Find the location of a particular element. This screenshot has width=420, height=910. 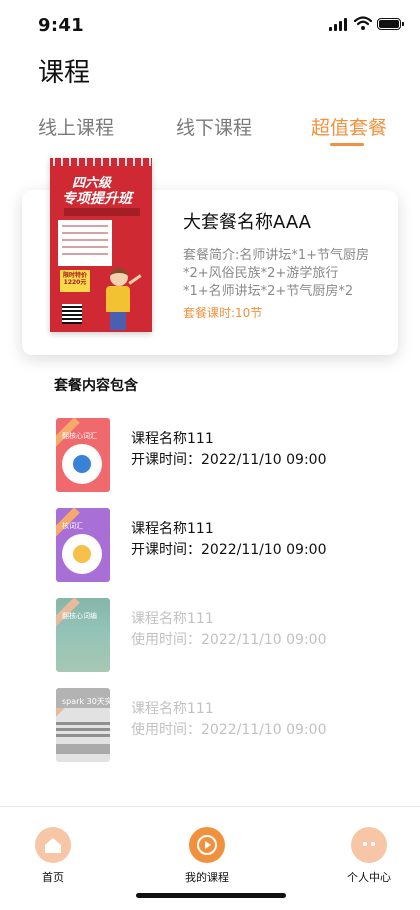

teacher-figure-body is located at coordinates (118, 299).